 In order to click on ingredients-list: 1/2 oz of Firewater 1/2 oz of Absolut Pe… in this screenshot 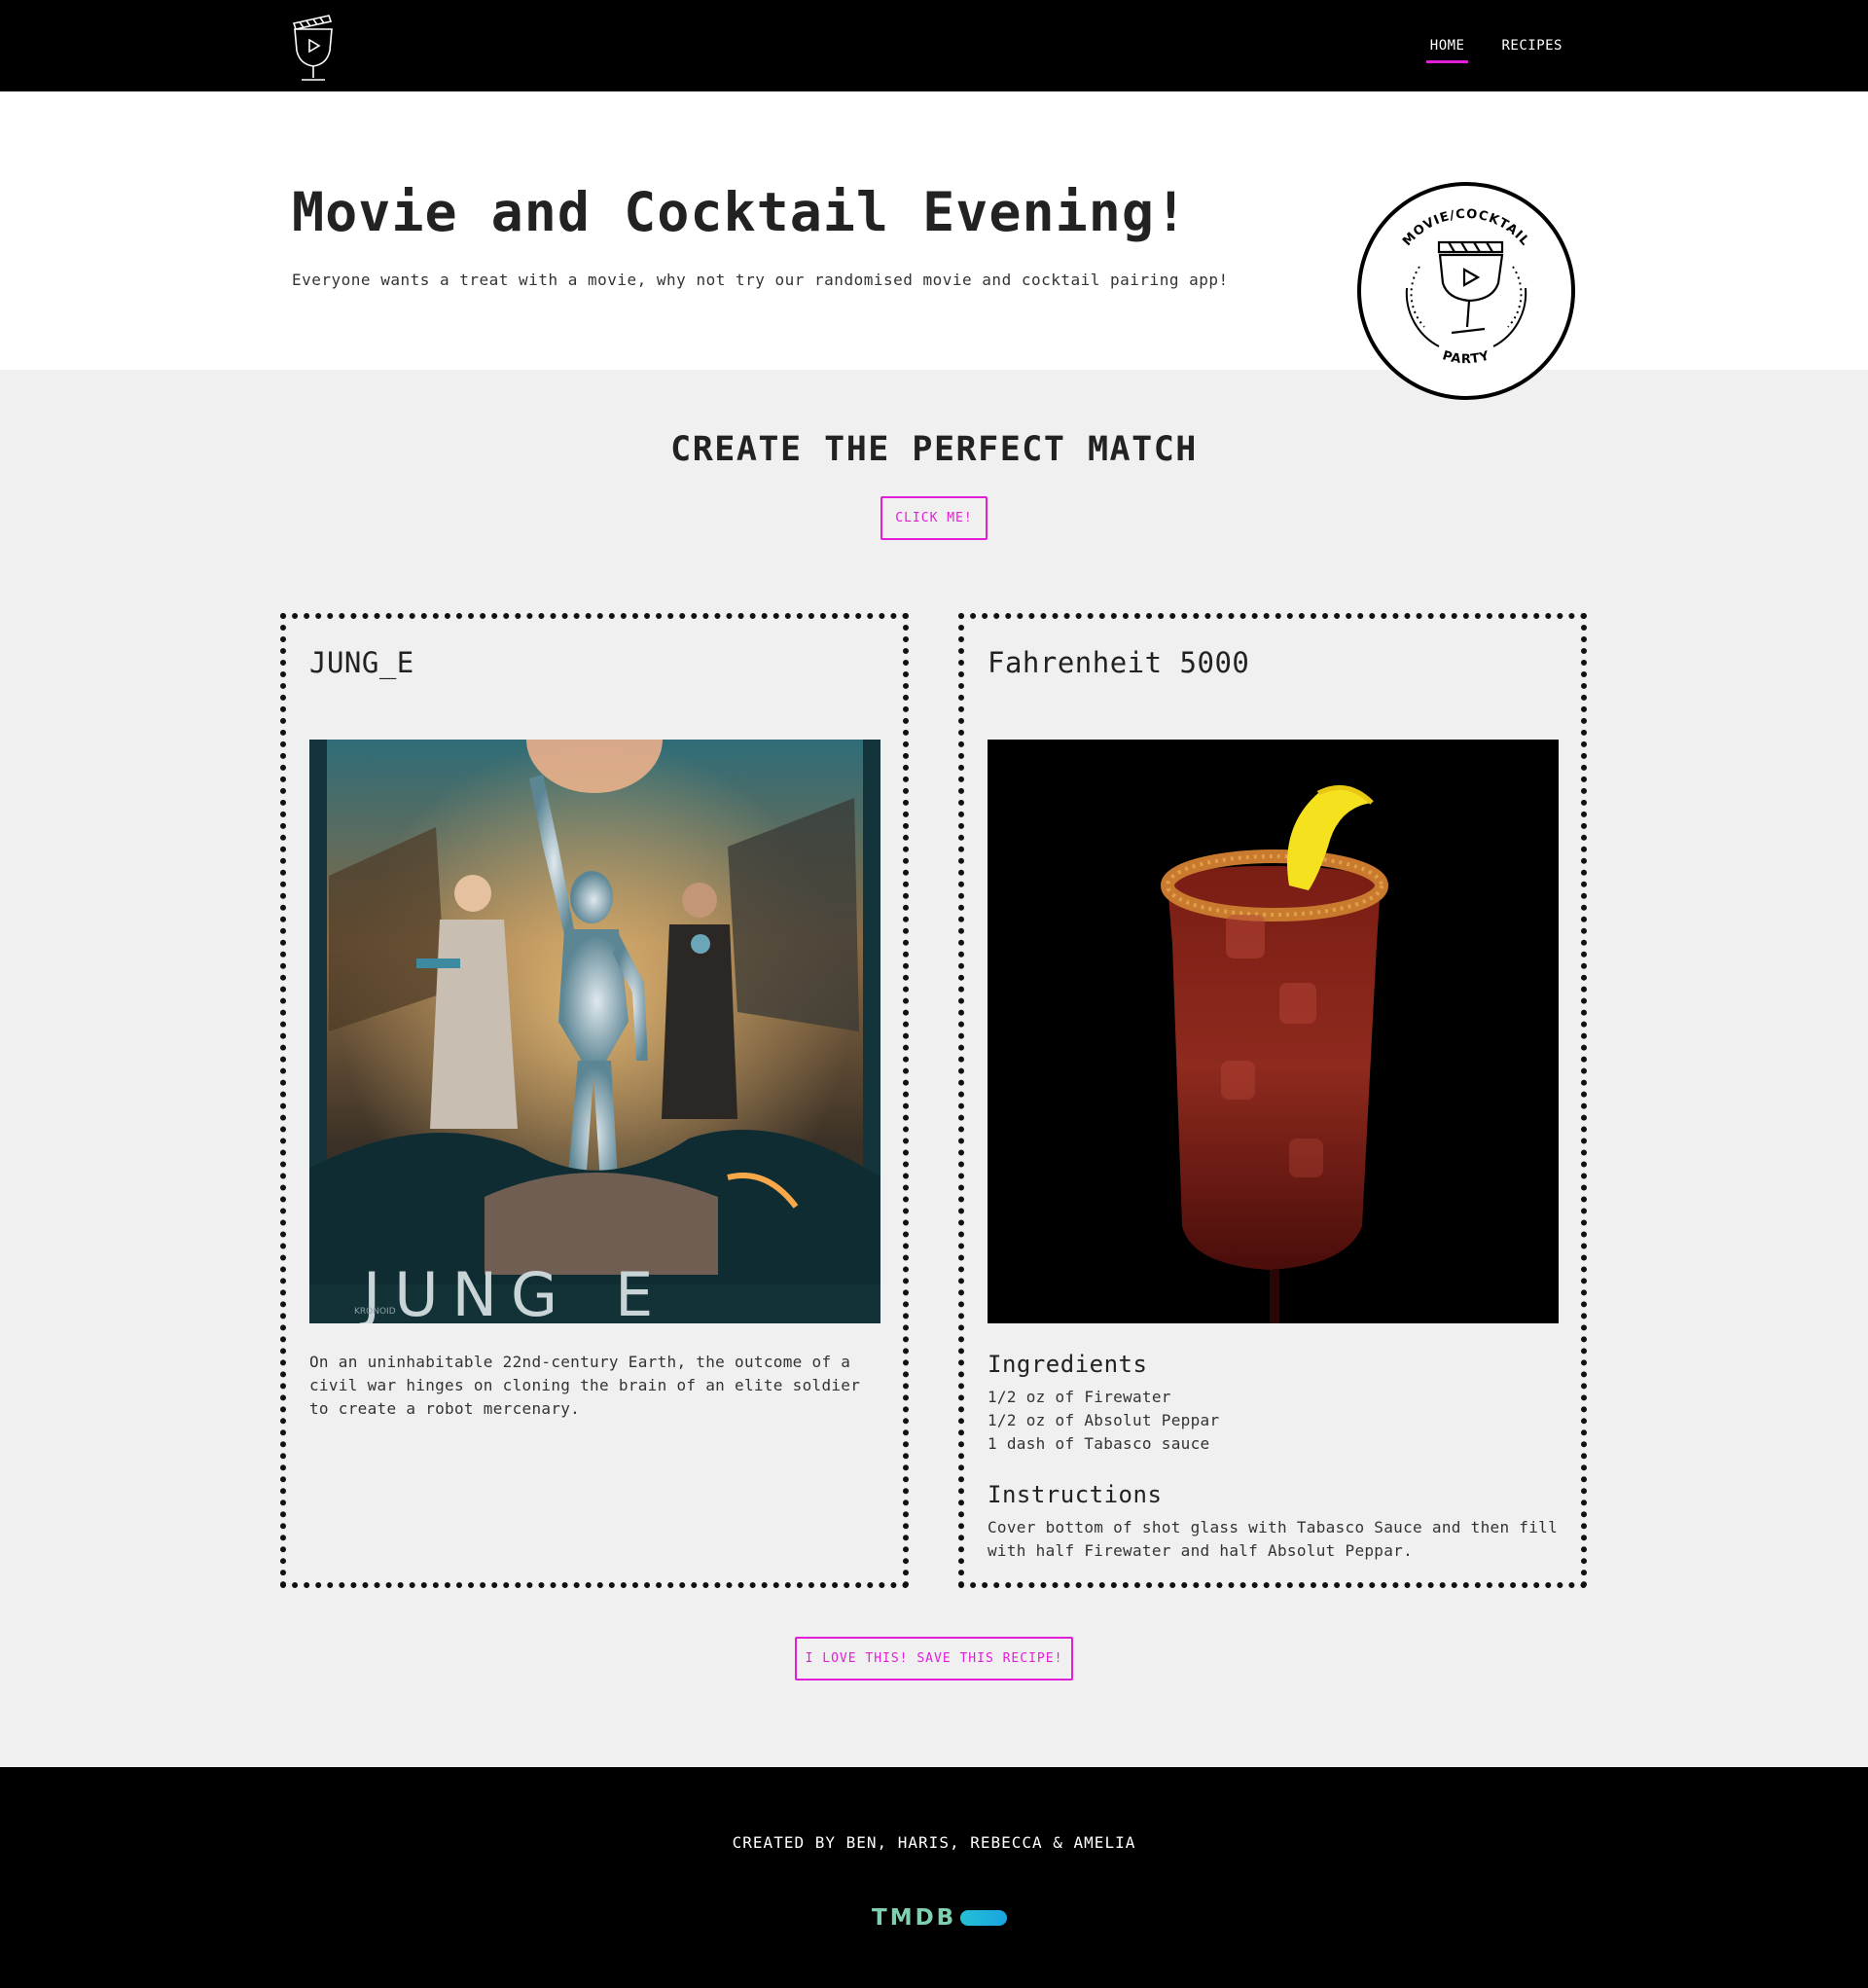, I will do `click(1103, 1421)`.